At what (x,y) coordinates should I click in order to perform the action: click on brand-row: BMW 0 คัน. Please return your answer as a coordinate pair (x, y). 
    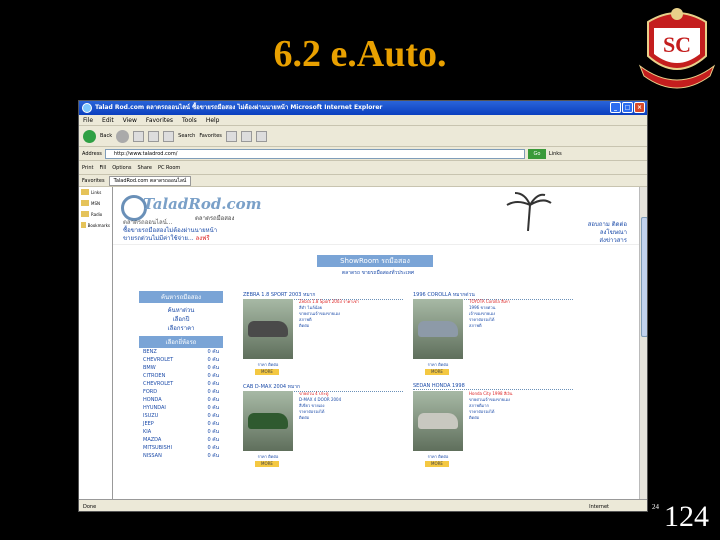
    Looking at the image, I should click on (181, 368).